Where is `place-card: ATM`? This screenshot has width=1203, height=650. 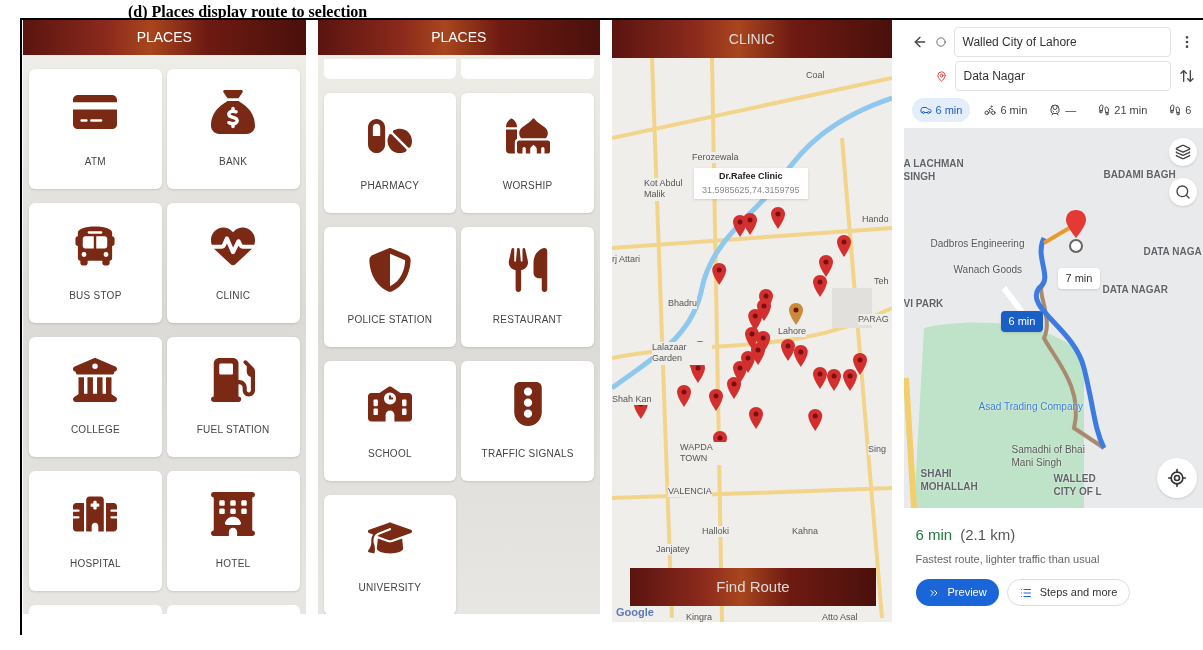 place-card: ATM is located at coordinates (95, 129).